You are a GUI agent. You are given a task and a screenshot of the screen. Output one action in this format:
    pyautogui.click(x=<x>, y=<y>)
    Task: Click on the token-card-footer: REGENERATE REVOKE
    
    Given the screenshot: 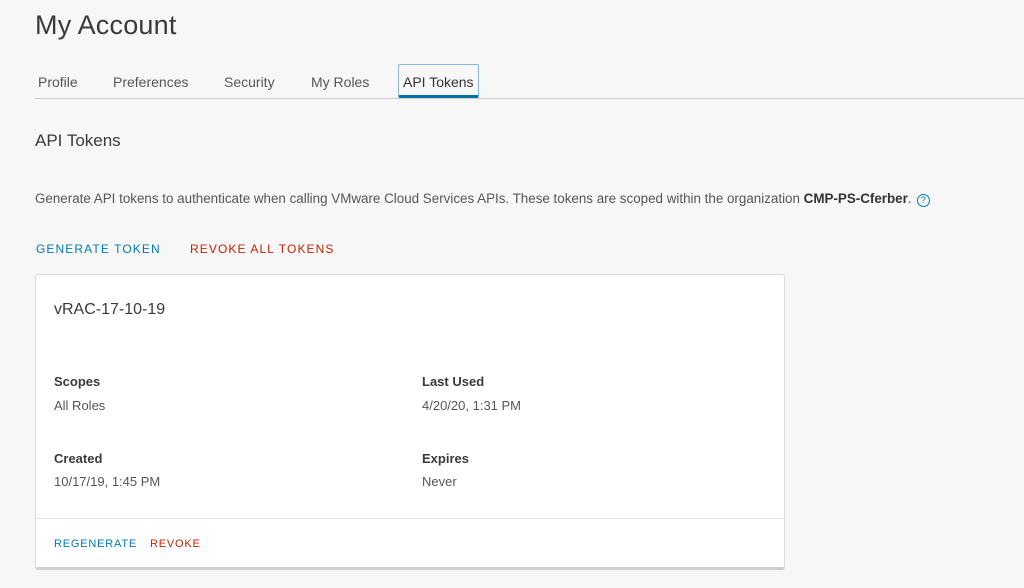 What is the action you would take?
    pyautogui.click(x=410, y=542)
    